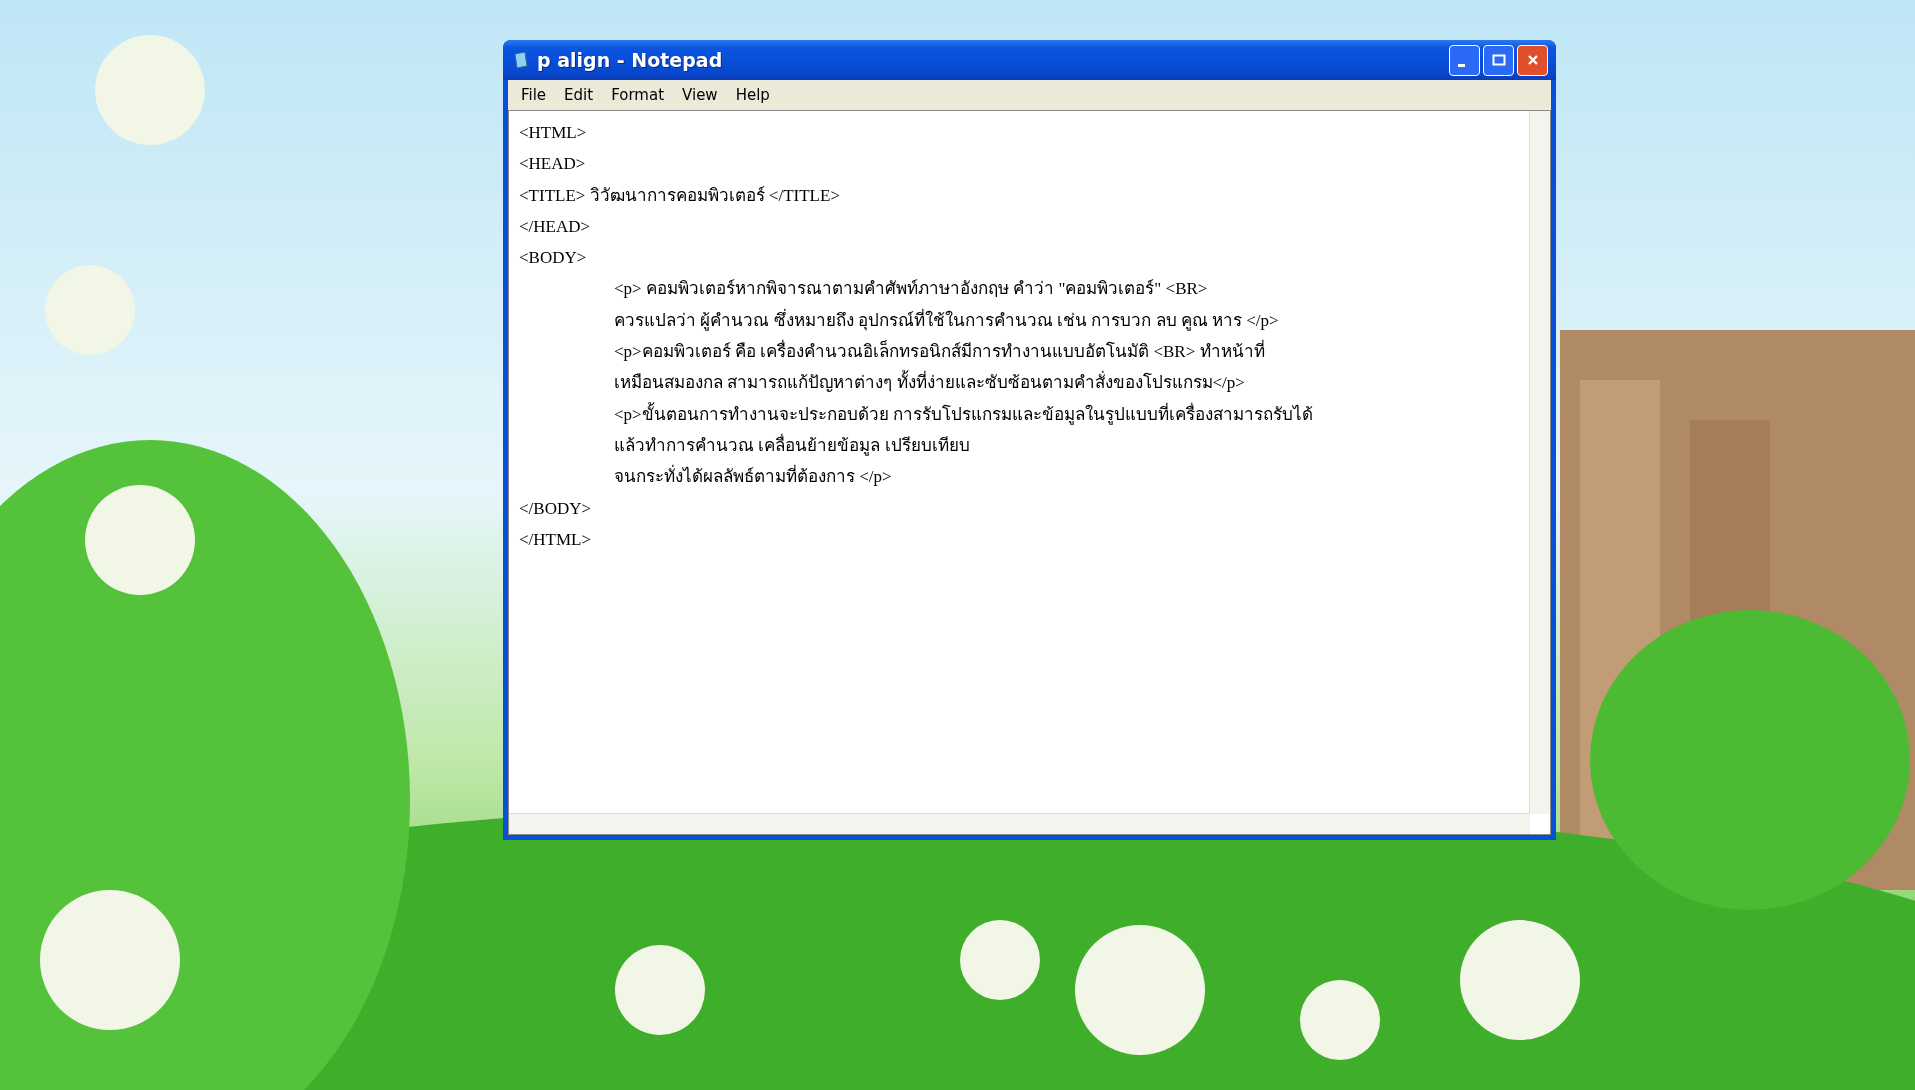 The width and height of the screenshot is (1915, 1090). I want to click on code-line: <TITLE> วิวัฒนาการคอมพิวเตอร์ </TITLE>, so click(680, 195).